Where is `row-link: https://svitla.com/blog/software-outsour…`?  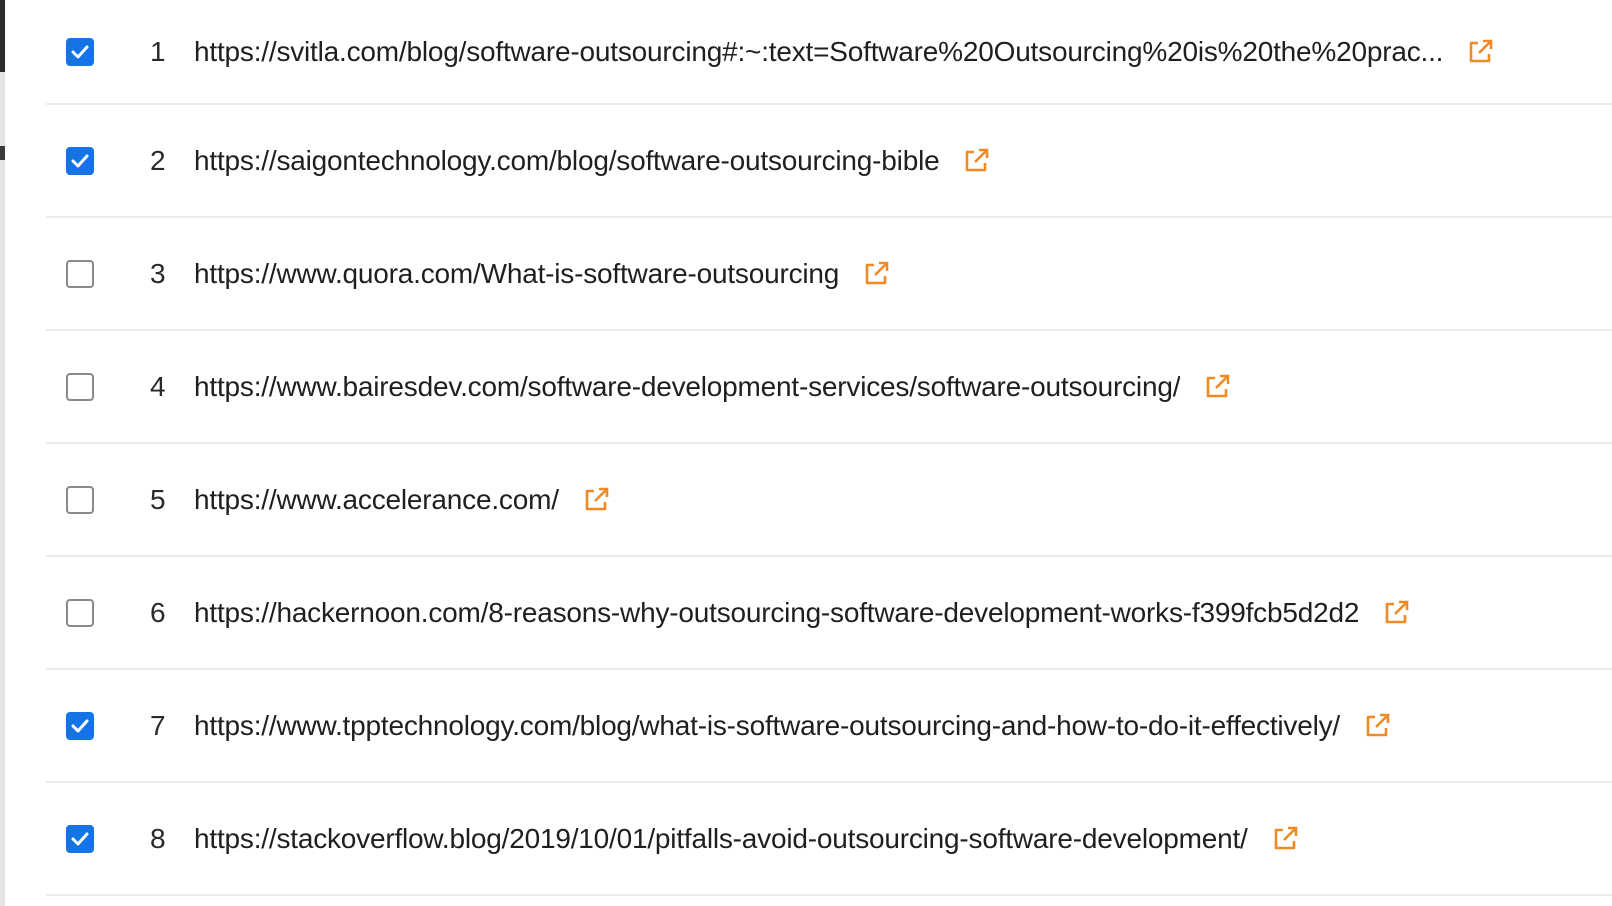
row-link: https://svitla.com/blog/software-outsour… is located at coordinates (844, 52).